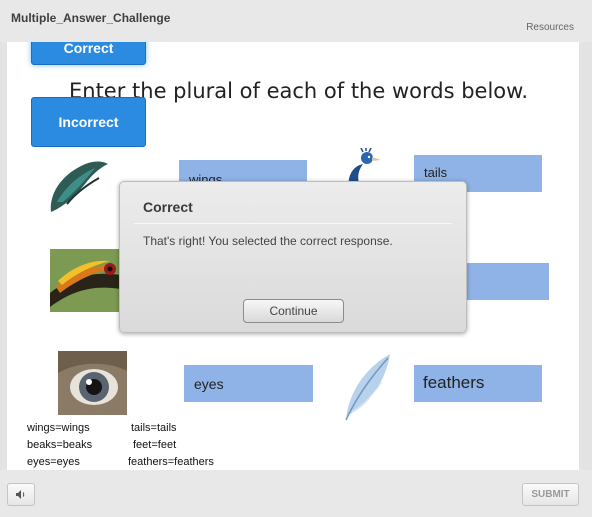 This screenshot has width=592, height=517. Describe the element at coordinates (293, 223) in the screenshot. I see `dialog-divider` at that location.